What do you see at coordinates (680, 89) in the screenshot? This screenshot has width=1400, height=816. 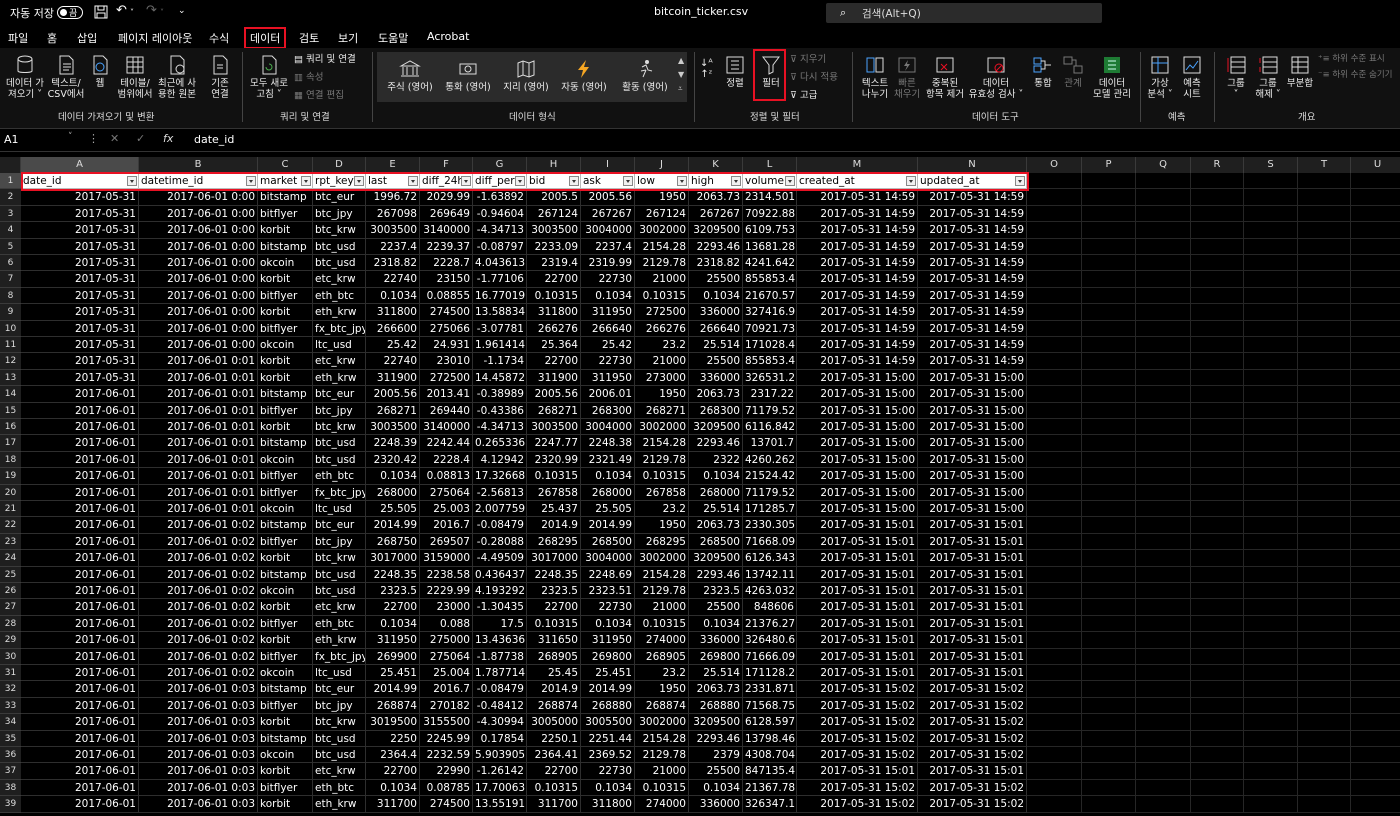 I see `gallery-expand-icon: ⩡` at bounding box center [680, 89].